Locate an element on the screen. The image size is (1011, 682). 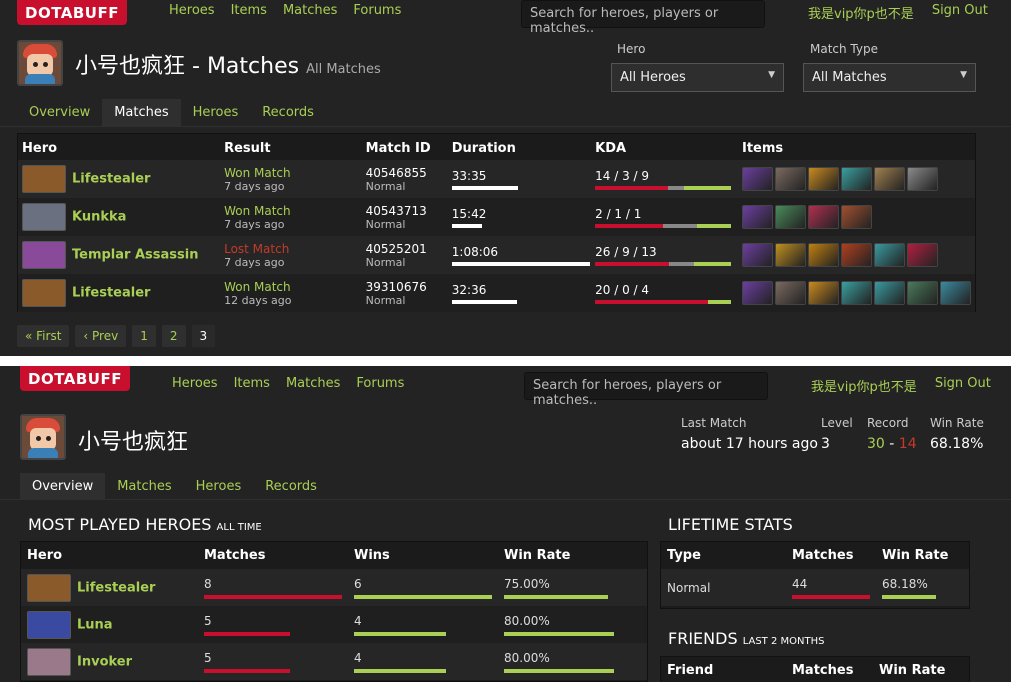
winrate-value: 80.00% is located at coordinates (527, 657).